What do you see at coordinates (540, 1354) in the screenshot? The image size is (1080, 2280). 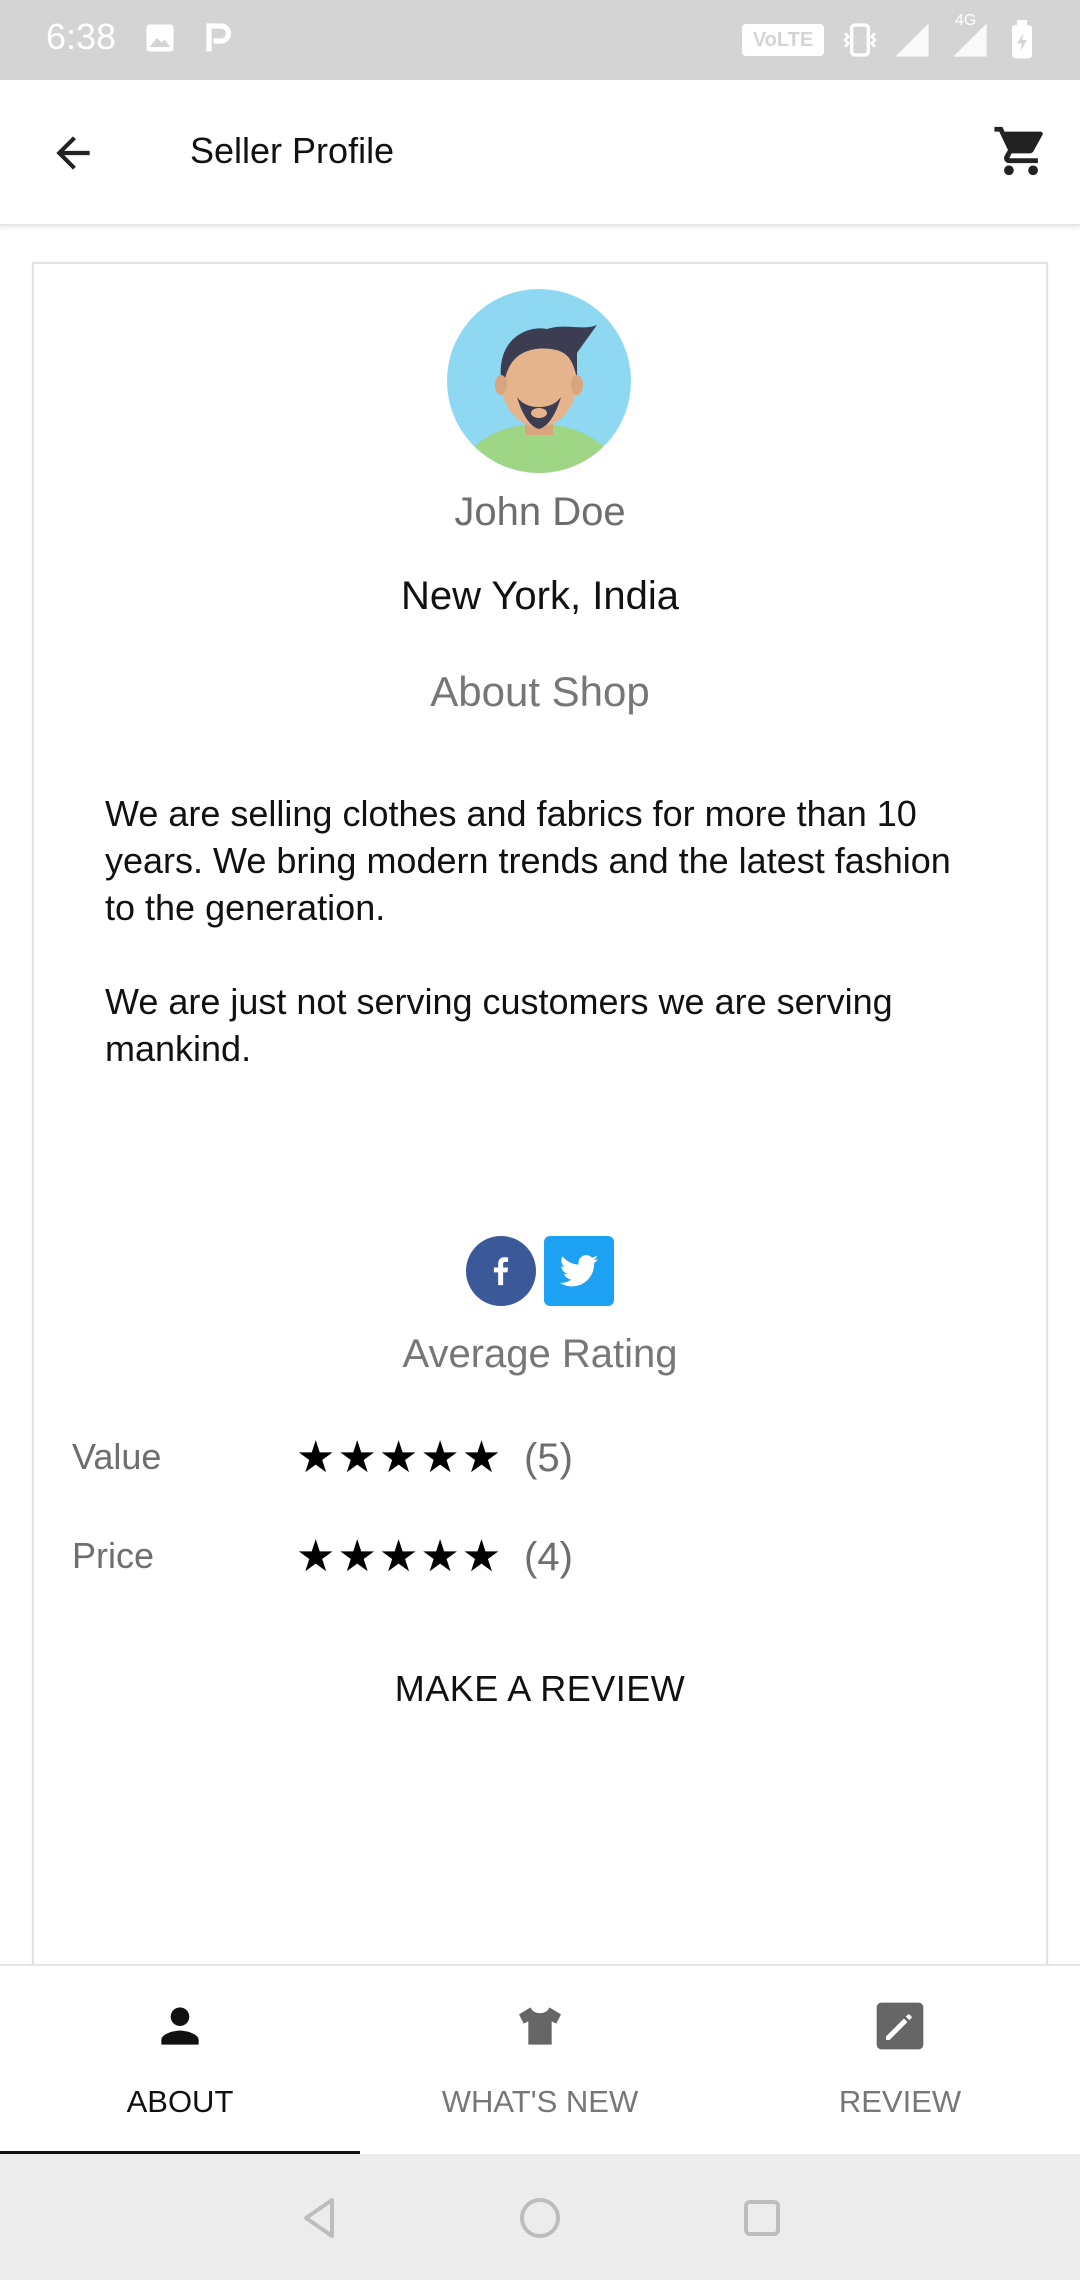 I see `average-rating-heading: Average Rating` at bounding box center [540, 1354].